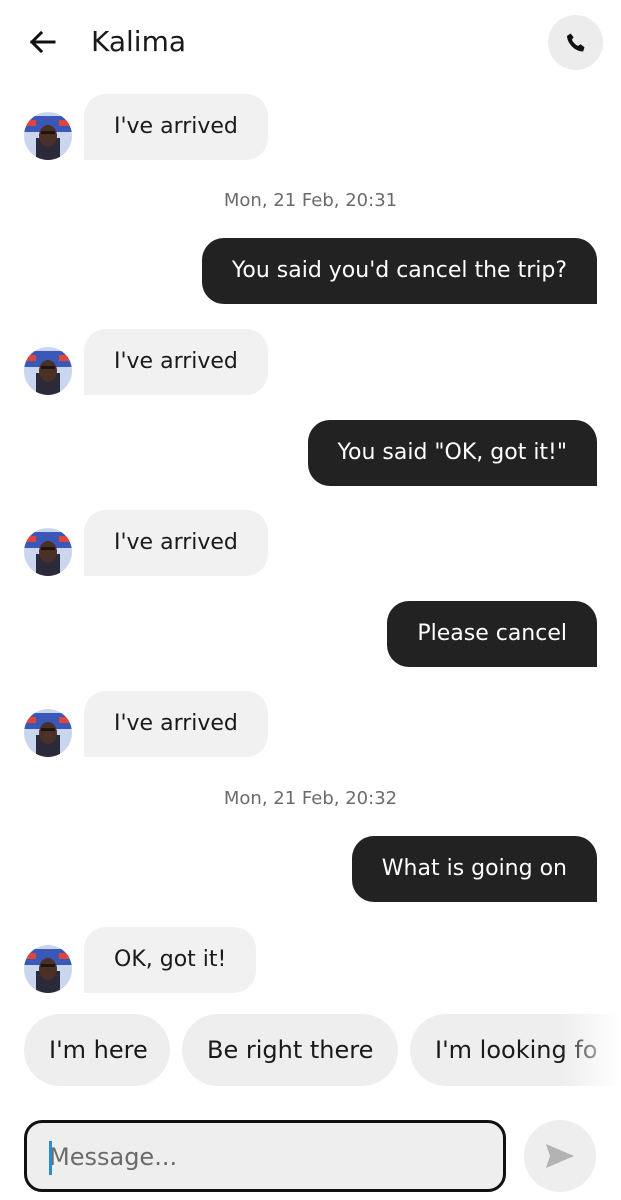 The image size is (621, 1200). Describe the element at coordinates (290, 1050) in the screenshot. I see `quick-reply-be-right-there: Be right there` at that location.